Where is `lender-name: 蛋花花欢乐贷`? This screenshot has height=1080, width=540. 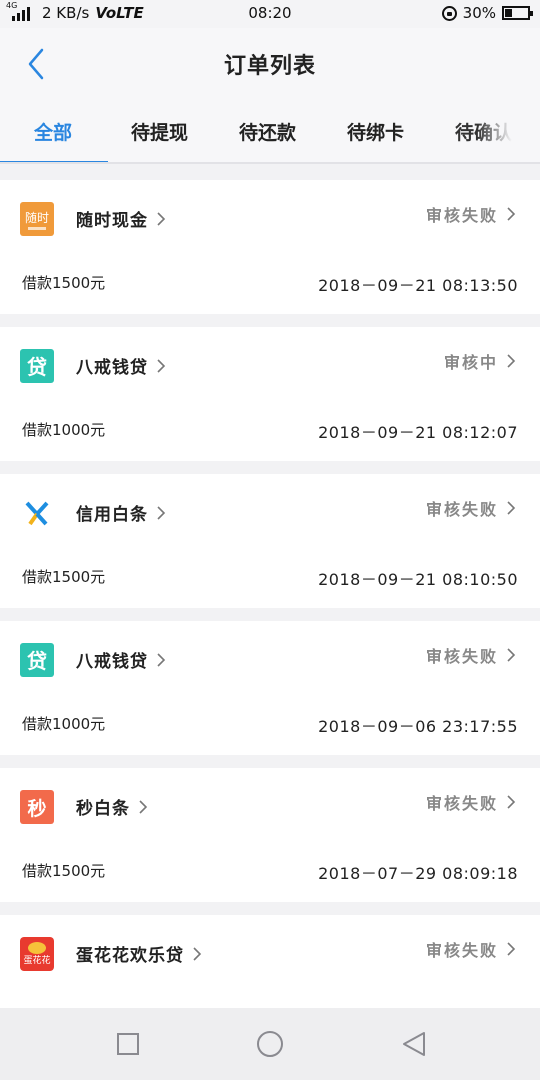 lender-name: 蛋花花欢乐贷 is located at coordinates (130, 956).